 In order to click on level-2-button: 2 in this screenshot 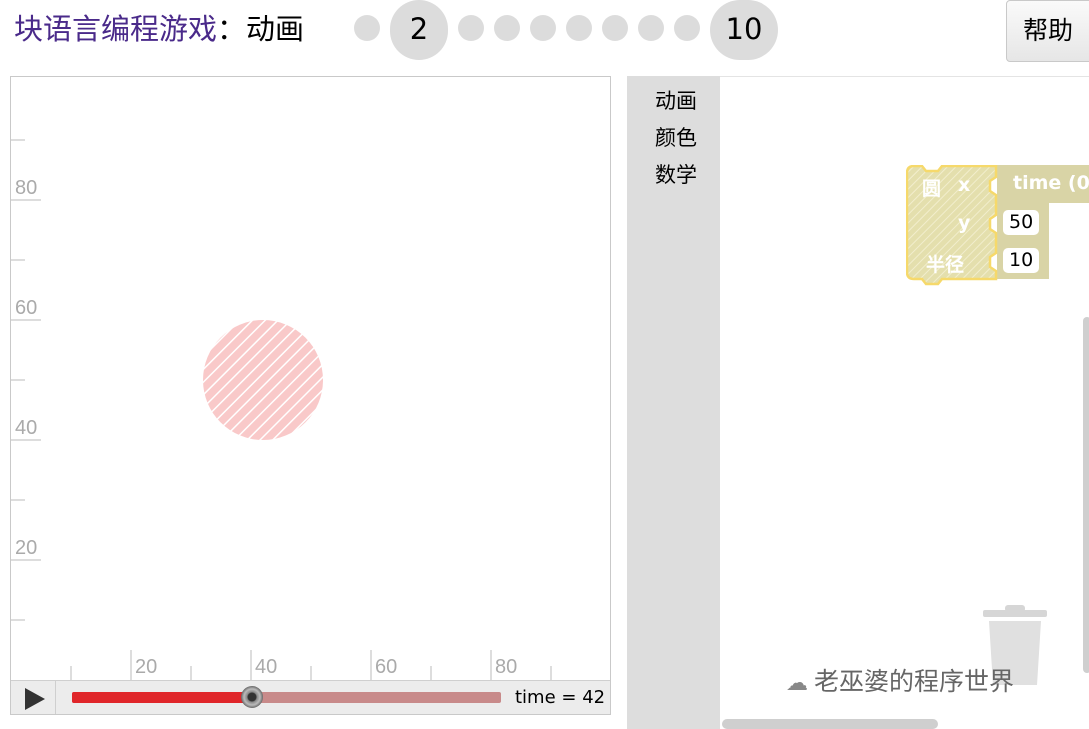, I will do `click(419, 30)`.